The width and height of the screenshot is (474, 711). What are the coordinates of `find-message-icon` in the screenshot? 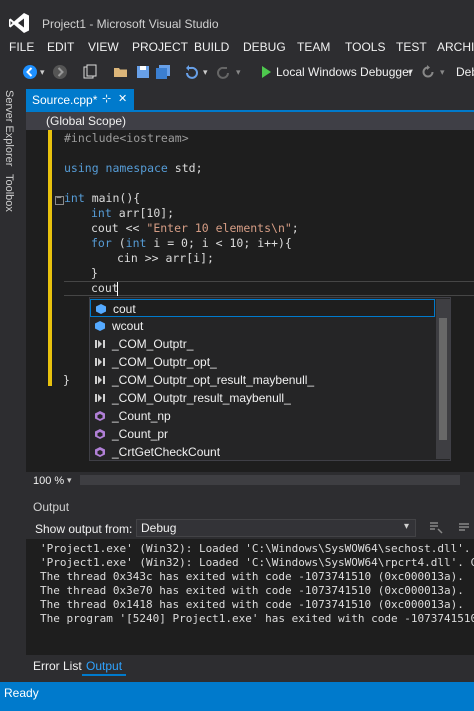 It's located at (436, 528).